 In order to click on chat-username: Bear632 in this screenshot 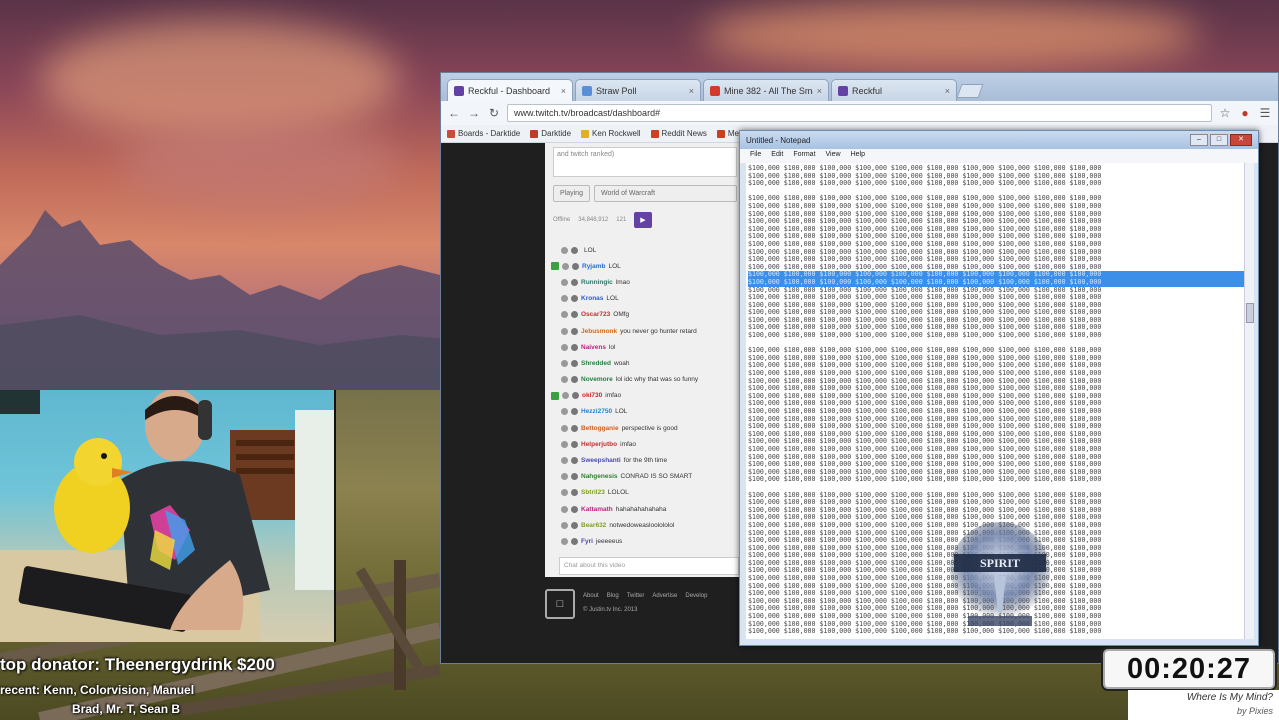, I will do `click(593, 525)`.